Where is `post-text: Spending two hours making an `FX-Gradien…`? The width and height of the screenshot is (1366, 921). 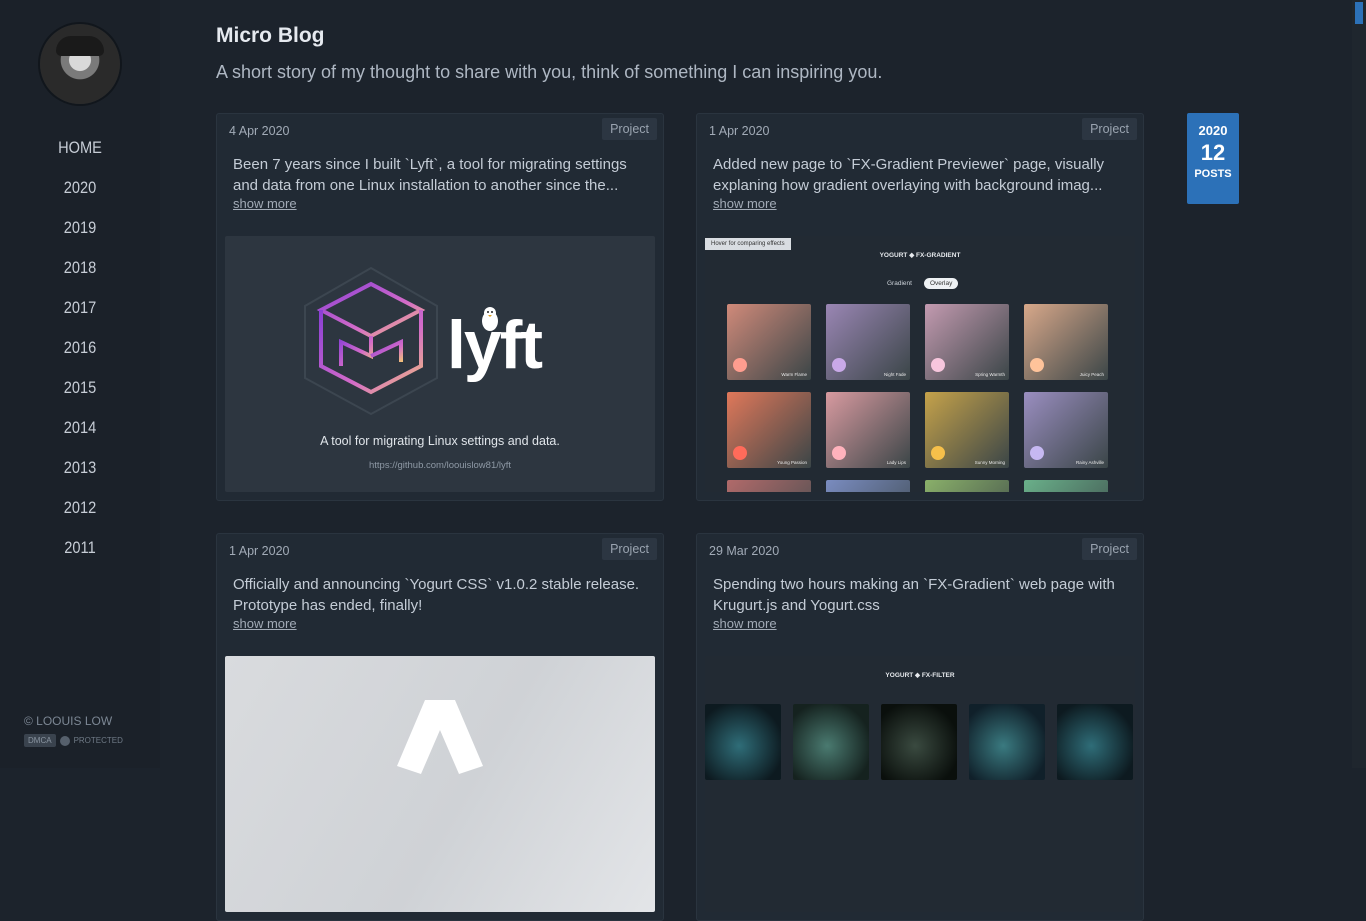 post-text: Spending two hours making an `FX-Gradien… is located at coordinates (914, 595).